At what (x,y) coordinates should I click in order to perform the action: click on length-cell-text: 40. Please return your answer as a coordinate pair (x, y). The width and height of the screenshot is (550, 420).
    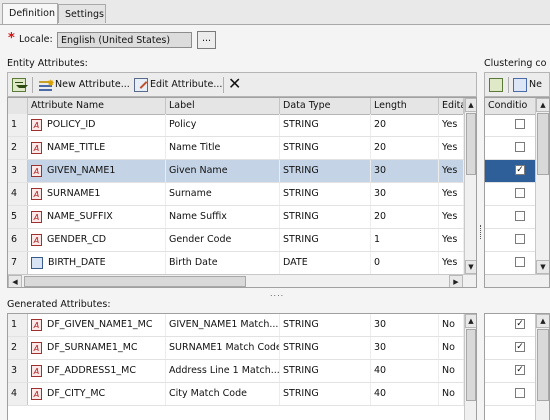
    Looking at the image, I should click on (380, 393).